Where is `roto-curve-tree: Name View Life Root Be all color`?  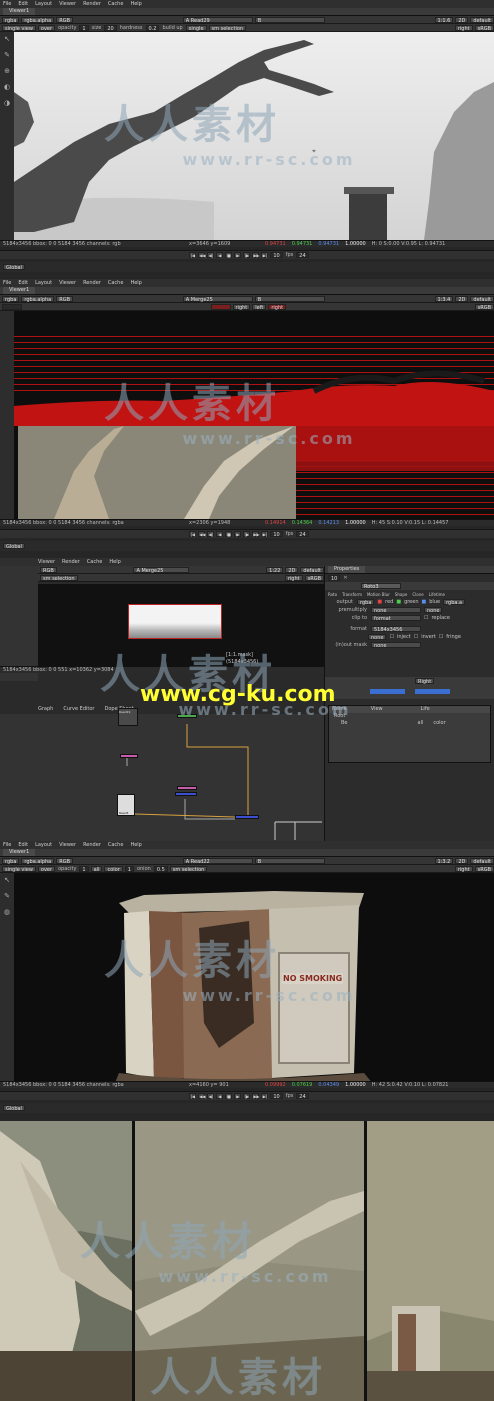
roto-curve-tree: Name View Life Root Be all color is located at coordinates (409, 734).